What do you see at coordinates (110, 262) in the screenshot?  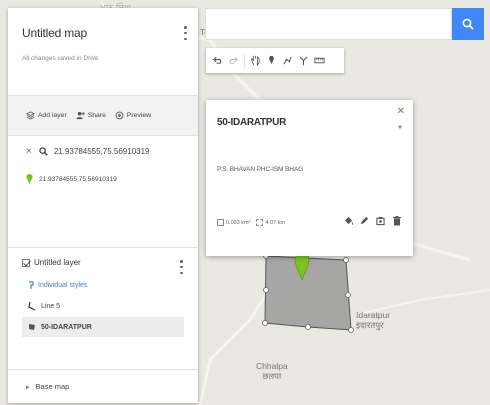 I see `layer-header: Untitled layer` at bounding box center [110, 262].